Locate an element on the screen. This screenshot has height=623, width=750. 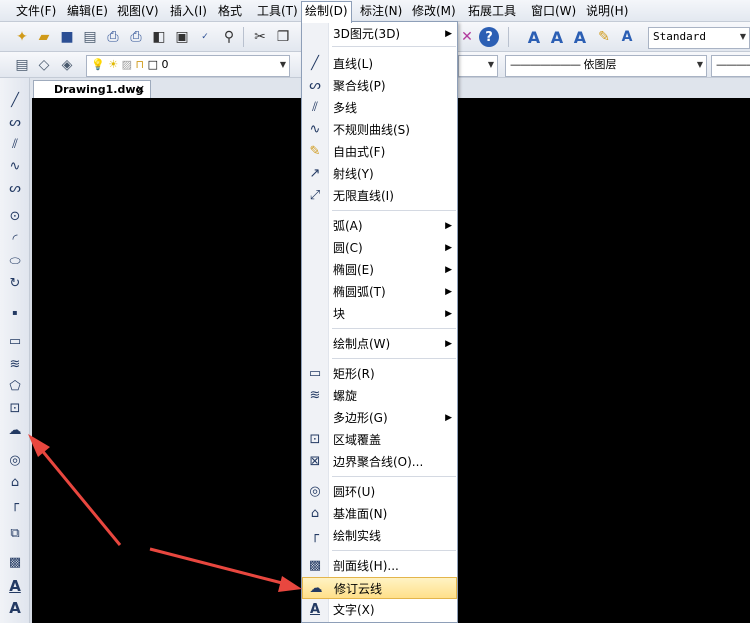
save-icon: ■ is located at coordinates (67, 37).